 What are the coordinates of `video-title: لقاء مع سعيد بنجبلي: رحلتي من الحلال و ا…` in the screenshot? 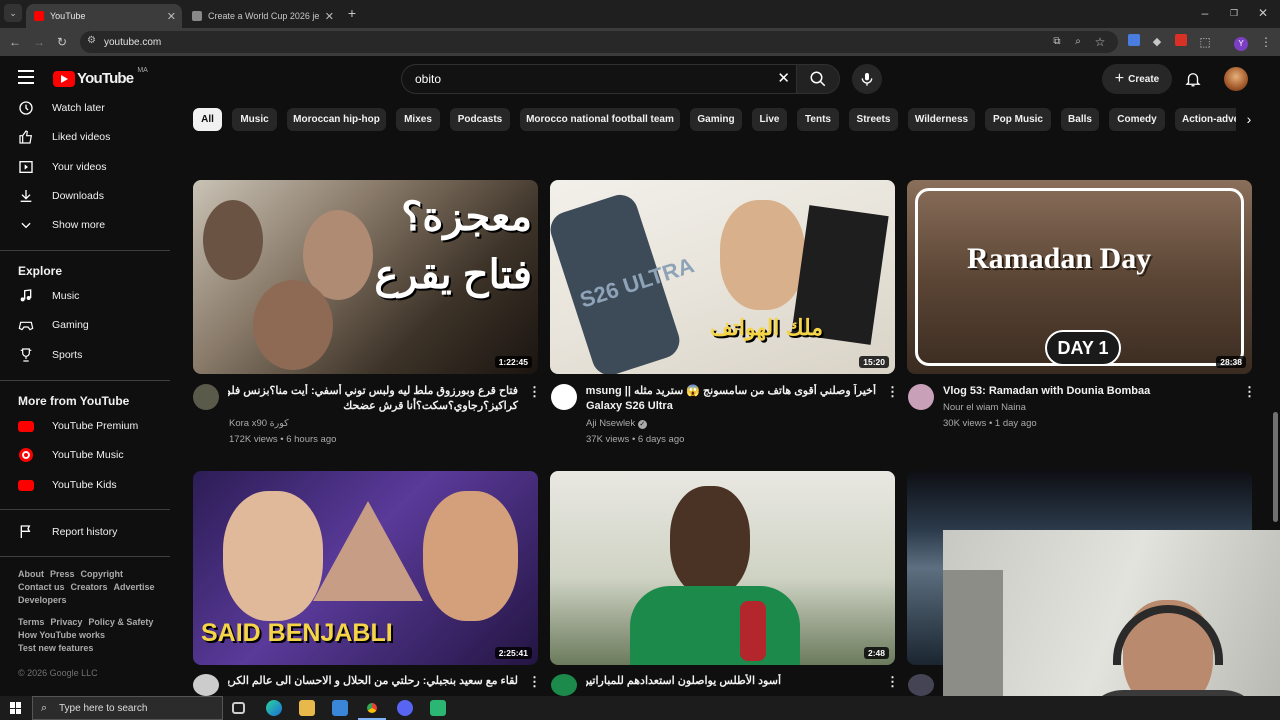 It's located at (373, 681).